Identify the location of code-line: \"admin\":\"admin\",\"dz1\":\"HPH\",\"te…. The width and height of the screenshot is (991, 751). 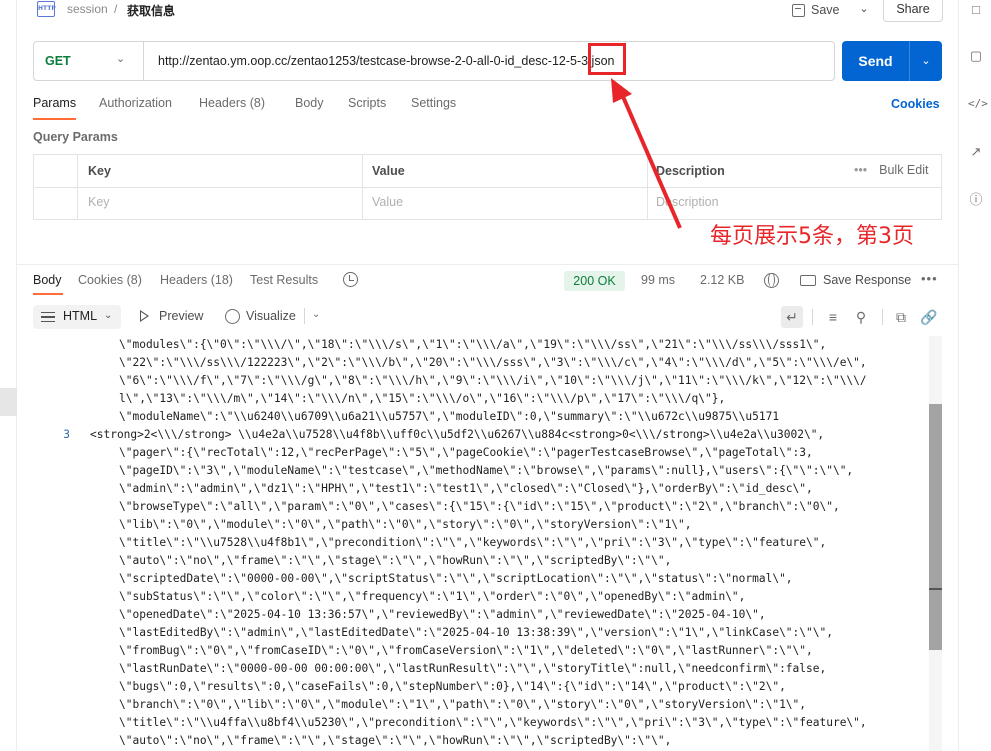
(479, 489).